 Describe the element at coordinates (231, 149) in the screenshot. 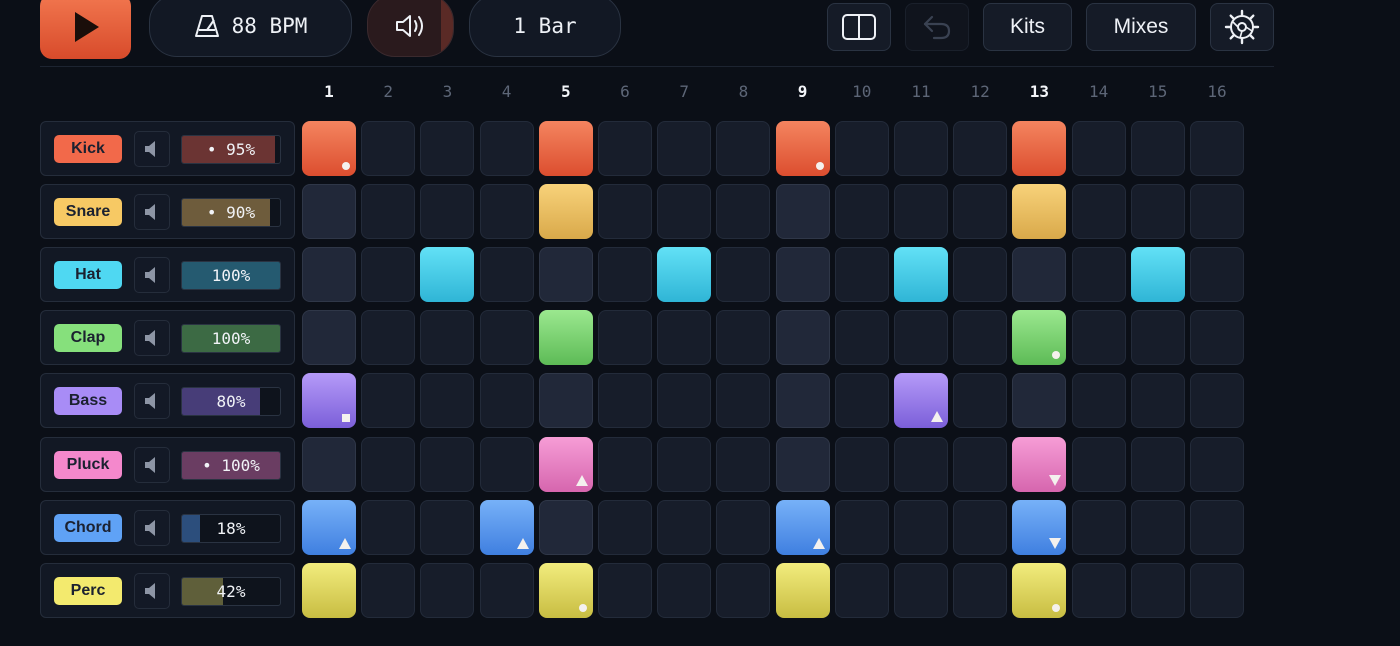

I see `volume-slider: • 95%` at that location.